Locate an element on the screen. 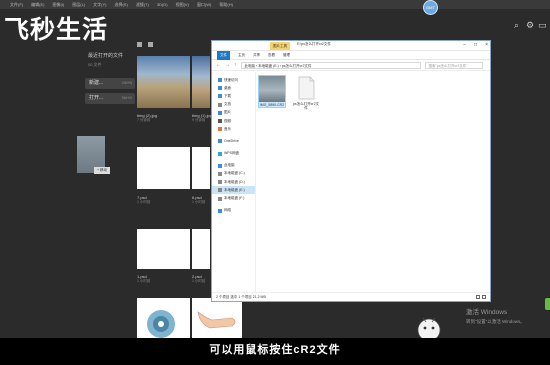  nav-item-label: 桌面 is located at coordinates (227, 87).